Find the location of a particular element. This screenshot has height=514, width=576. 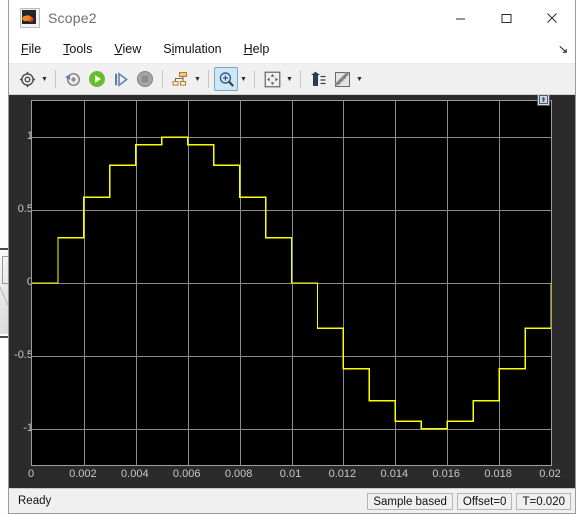

menu-item-file-label-rest: ile is located at coordinates (35, 49).